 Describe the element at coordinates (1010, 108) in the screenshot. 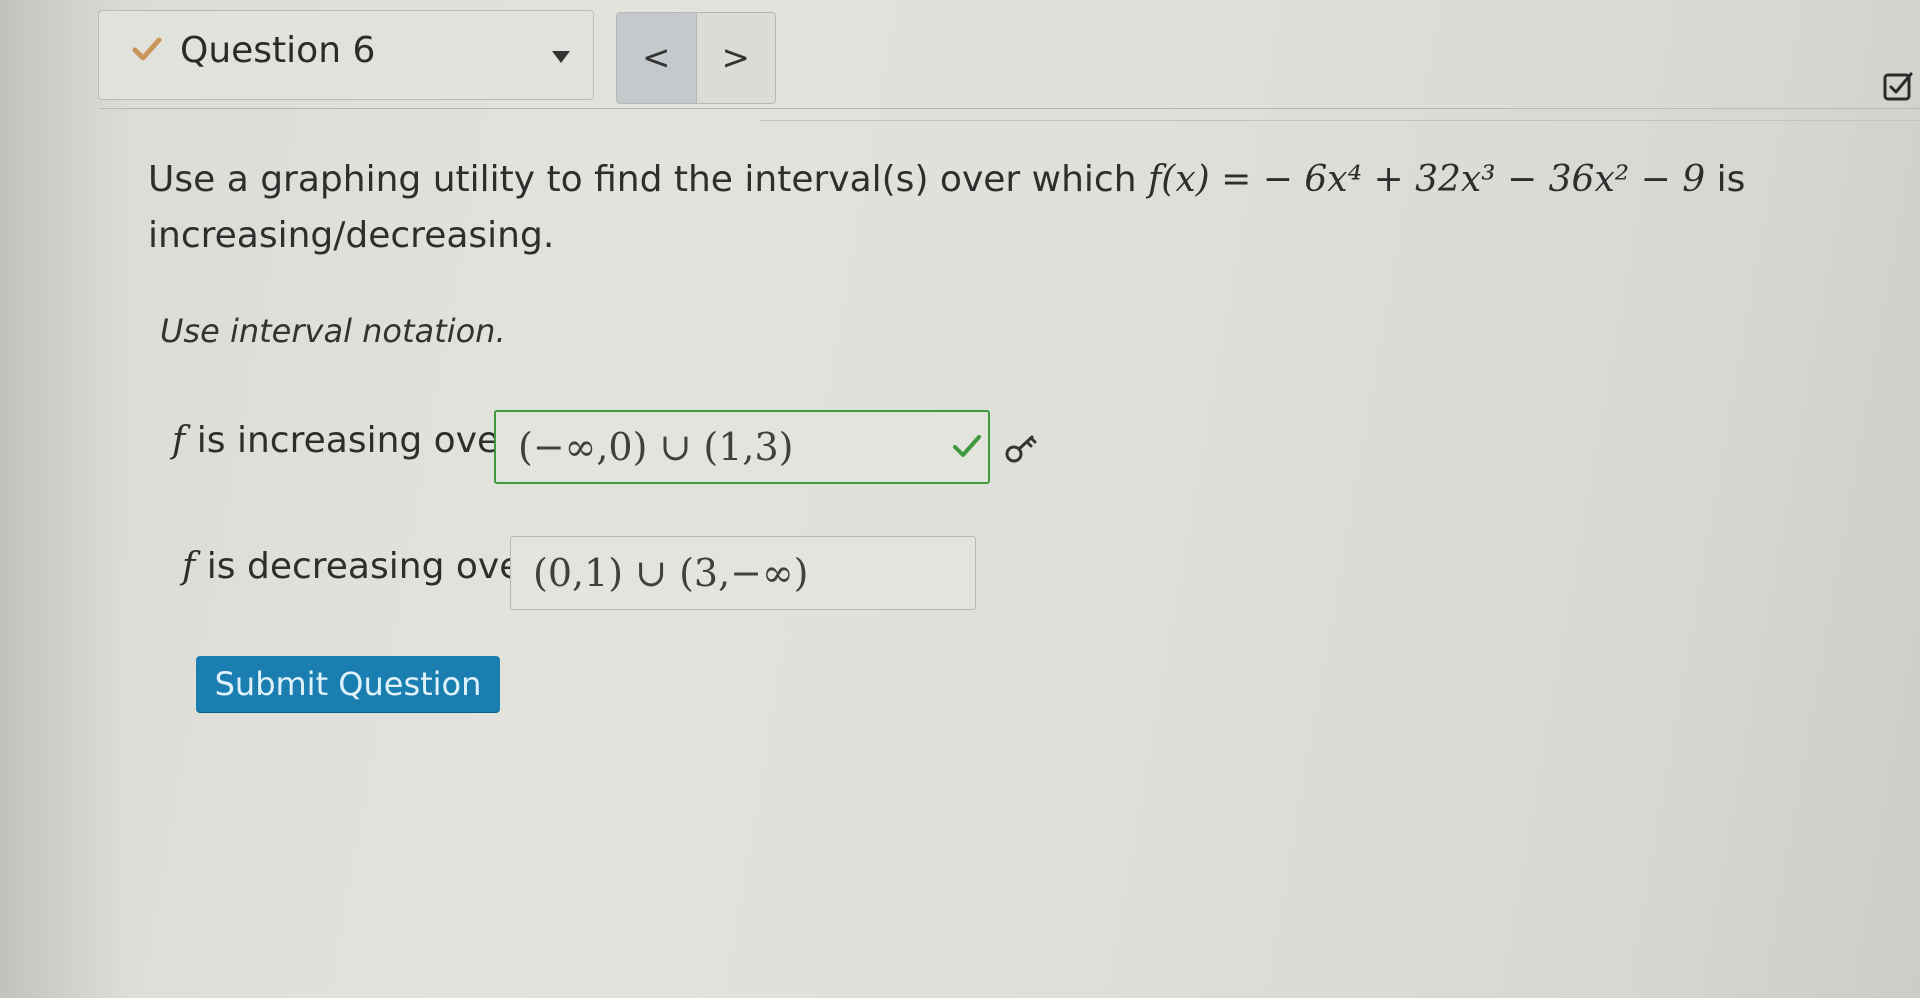

I see `header-divider` at that location.